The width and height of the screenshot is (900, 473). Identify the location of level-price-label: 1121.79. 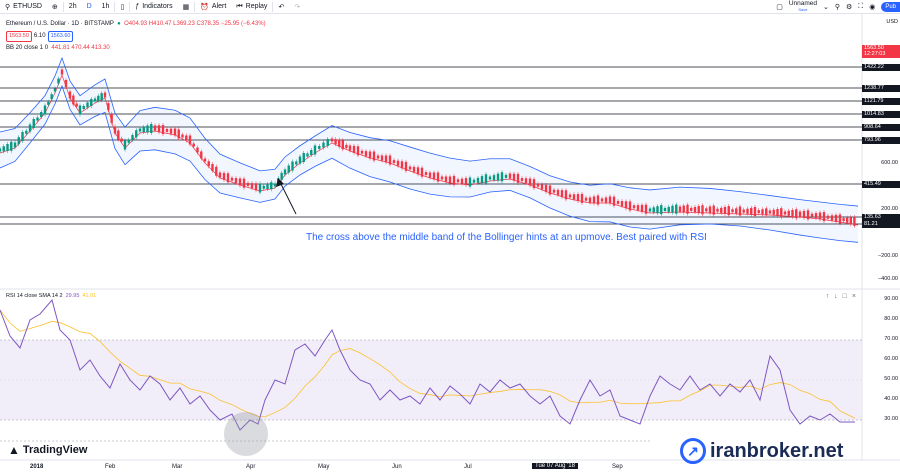
(881, 101).